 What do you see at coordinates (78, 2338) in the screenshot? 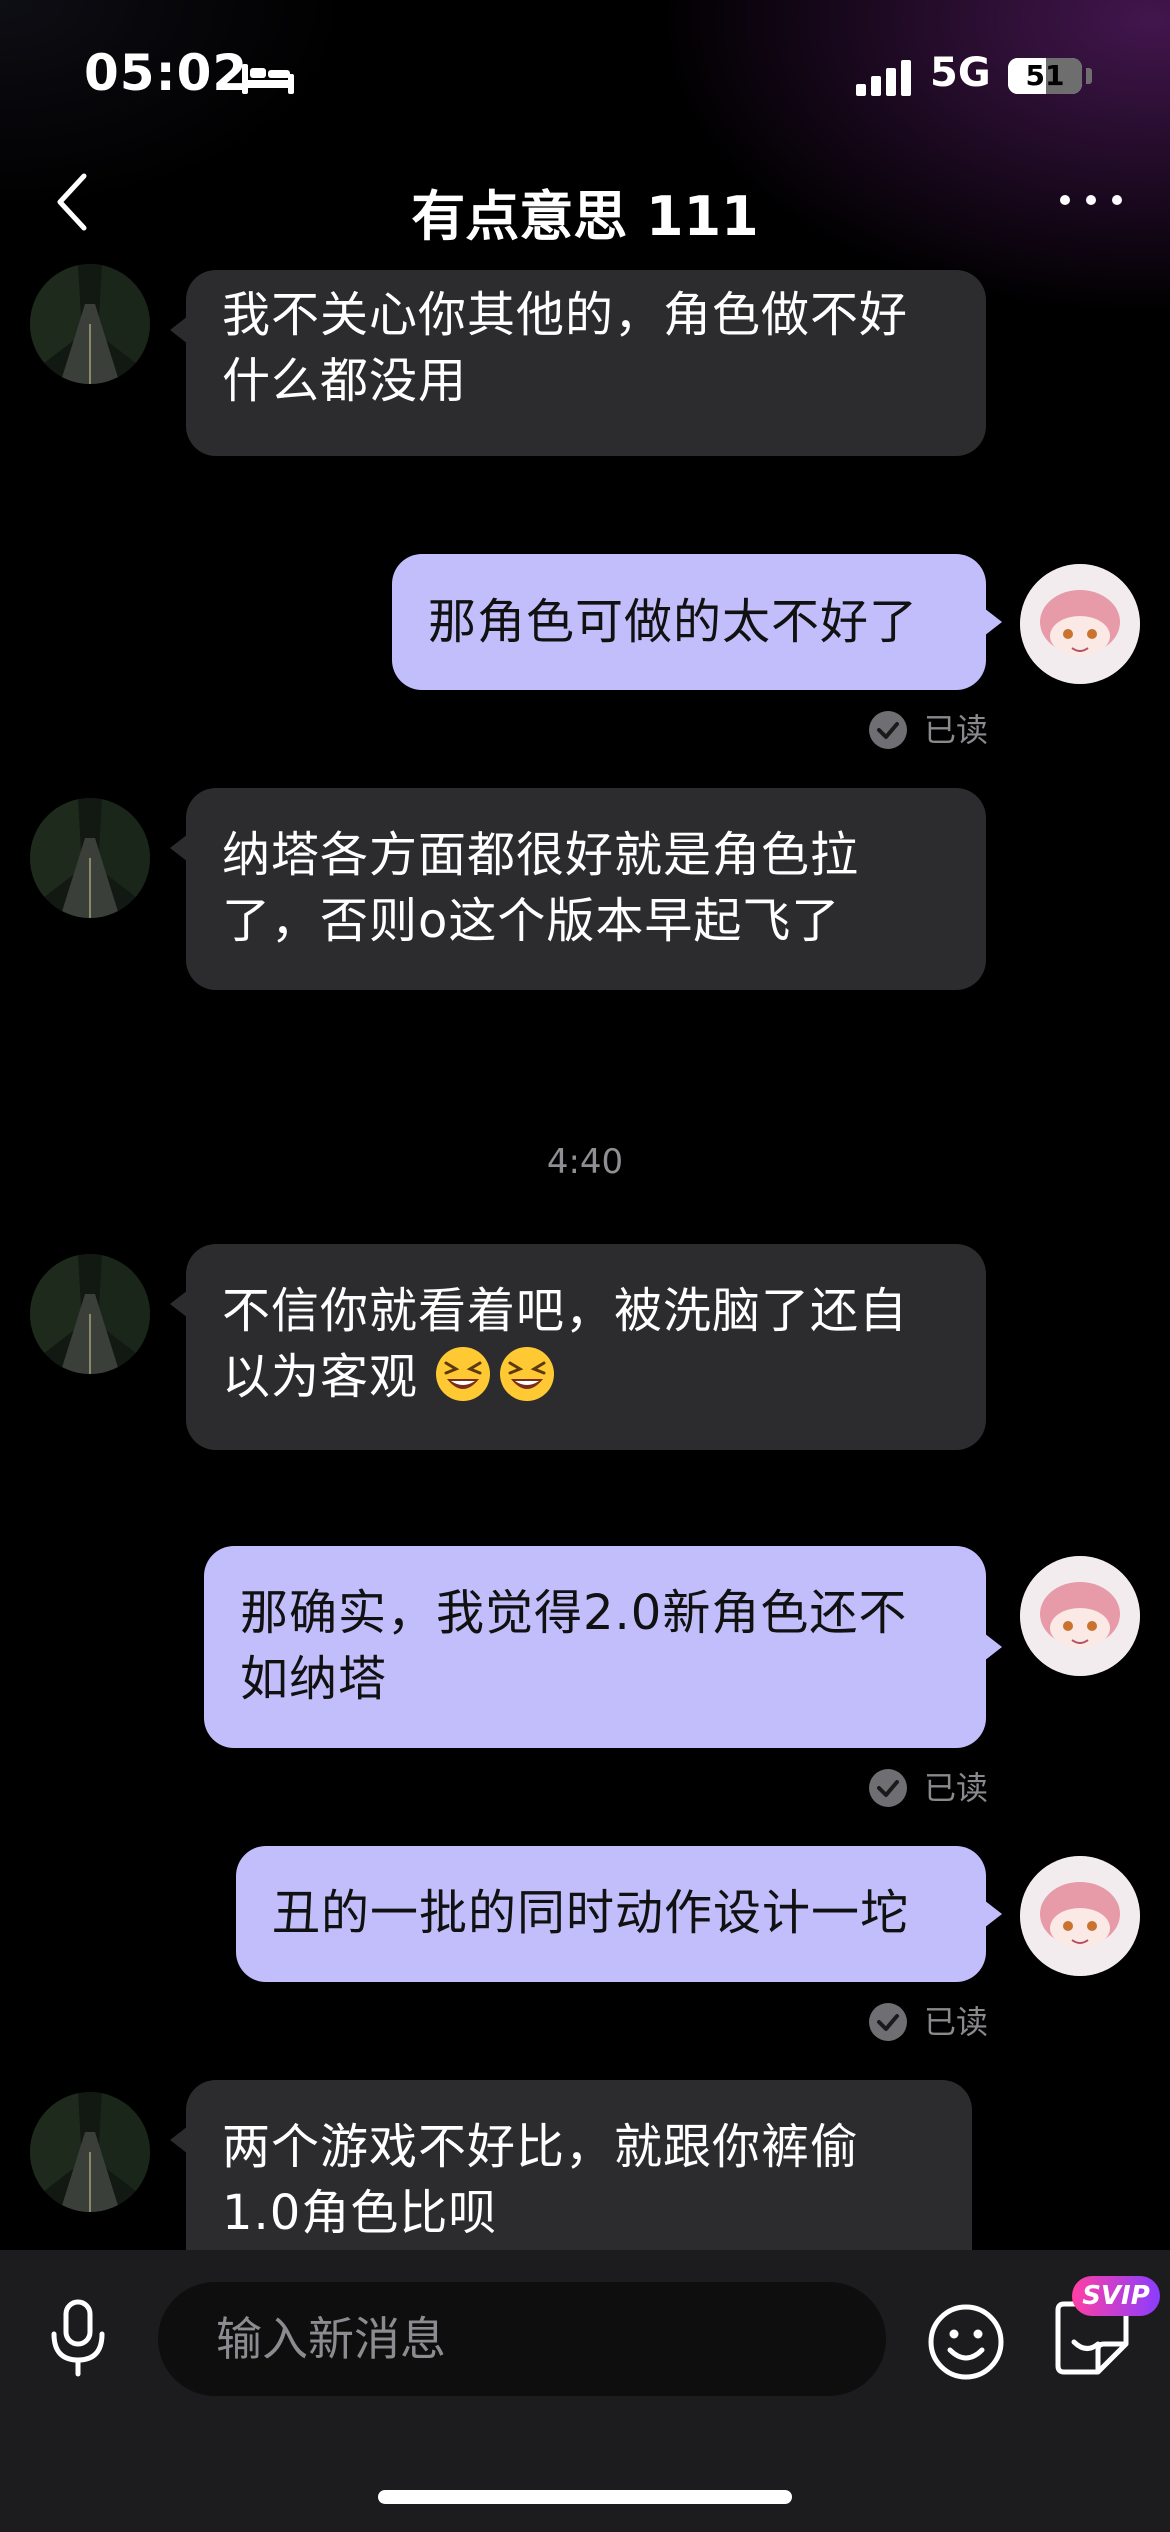
I see `microphone-icon` at bounding box center [78, 2338].